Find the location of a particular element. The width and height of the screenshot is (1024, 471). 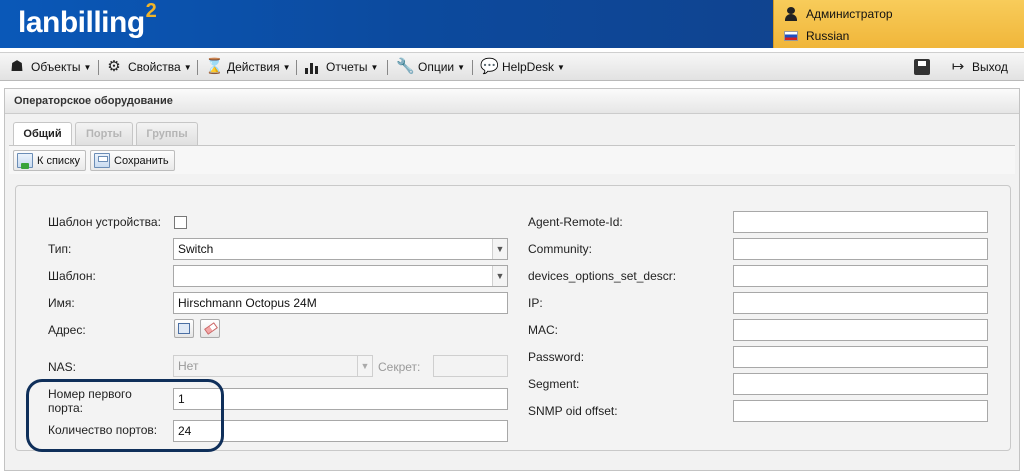

address-label: Адрес: is located at coordinates (67, 330).